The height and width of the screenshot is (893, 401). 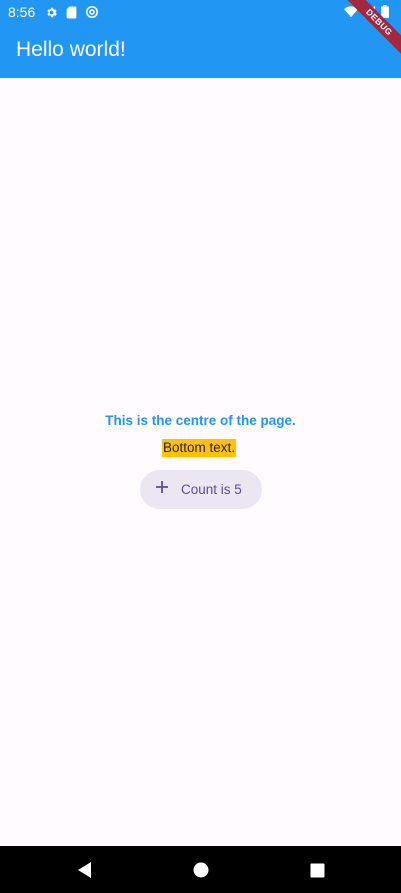 I want to click on bottom-text: Bottom text., so click(x=199, y=448).